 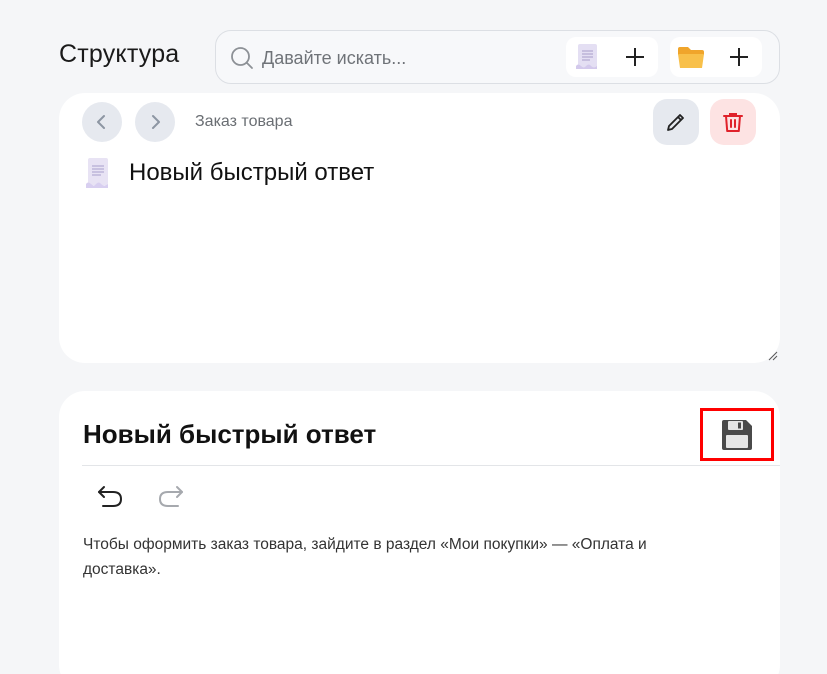 I want to click on forward-button, so click(x=155, y=122).